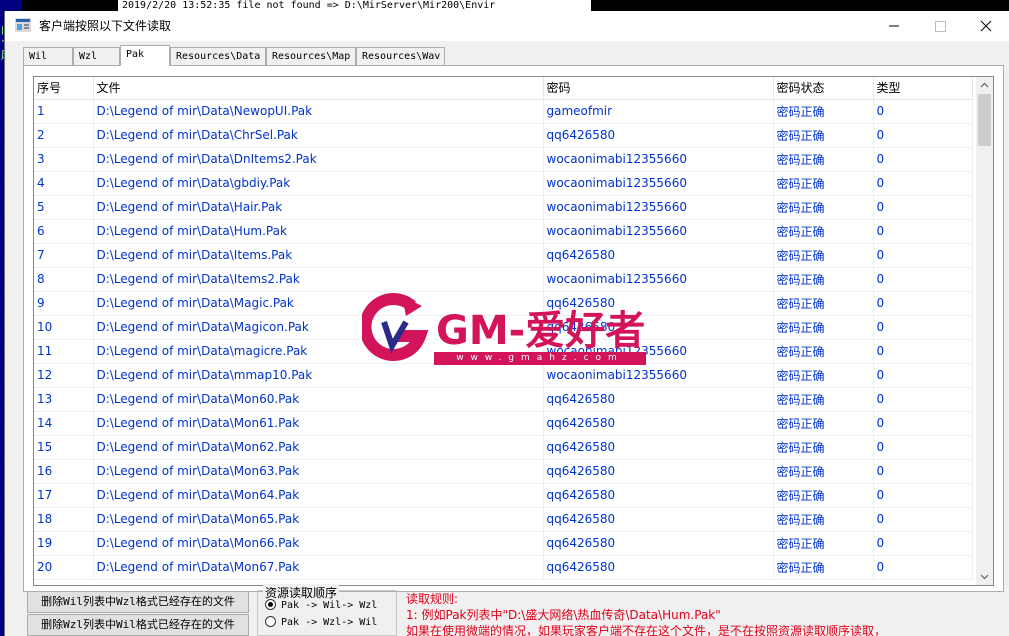 The image size is (1009, 636). What do you see at coordinates (318, 135) in the screenshot?
I see `cell-file: D:\Legend of mir\Data\ChrSel.Pak` at bounding box center [318, 135].